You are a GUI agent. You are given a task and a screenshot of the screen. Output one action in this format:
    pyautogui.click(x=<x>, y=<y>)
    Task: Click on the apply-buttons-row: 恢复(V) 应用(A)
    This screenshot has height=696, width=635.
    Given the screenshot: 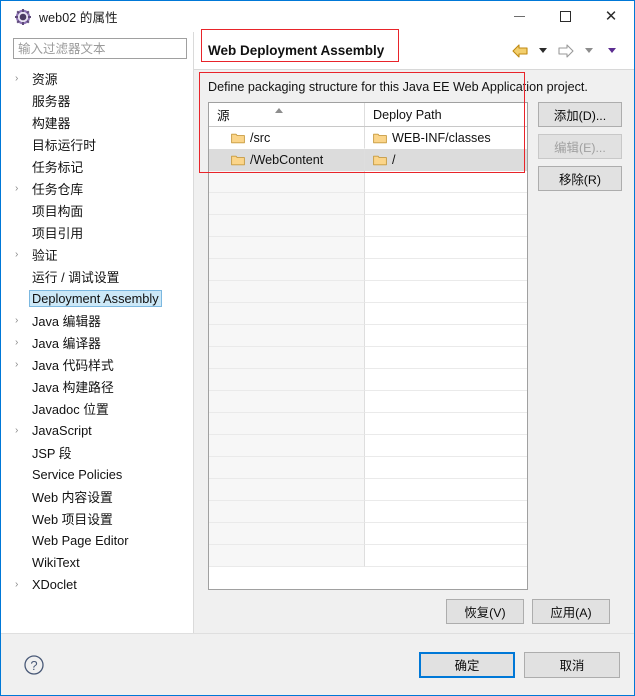 What is the action you would take?
    pyautogui.click(x=415, y=611)
    